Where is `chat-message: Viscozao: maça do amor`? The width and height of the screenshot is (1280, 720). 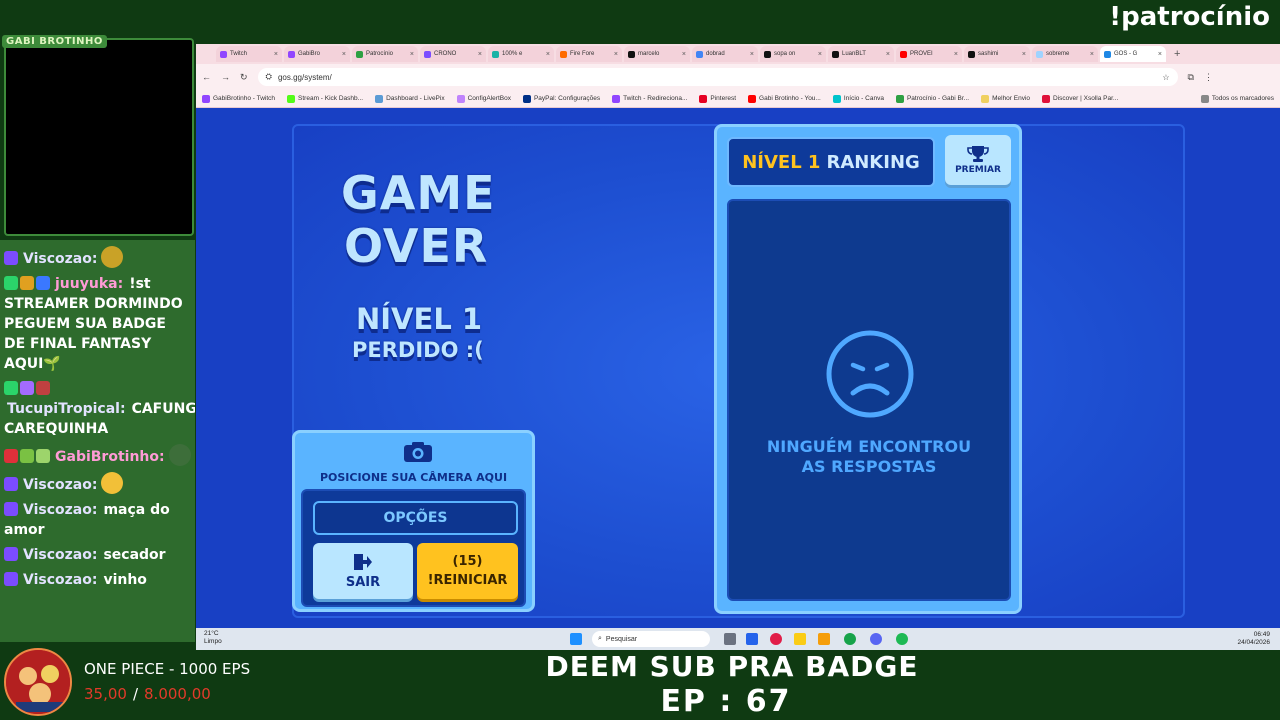
chat-message: Viscozao: maça do amor is located at coordinates (97, 520).